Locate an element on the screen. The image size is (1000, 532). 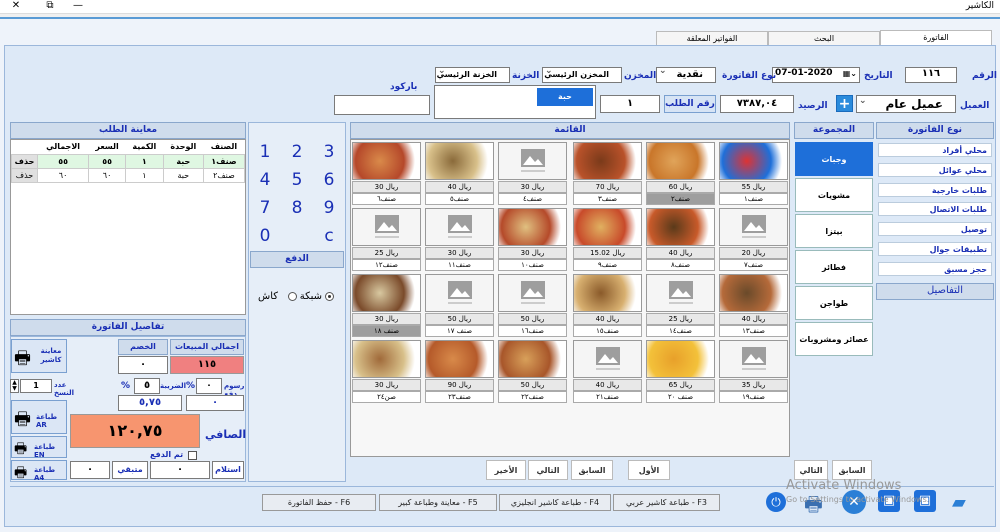
print-cashier-ar-button: طباعة كاشير عربي - F3 is located at coordinates (666, 502).